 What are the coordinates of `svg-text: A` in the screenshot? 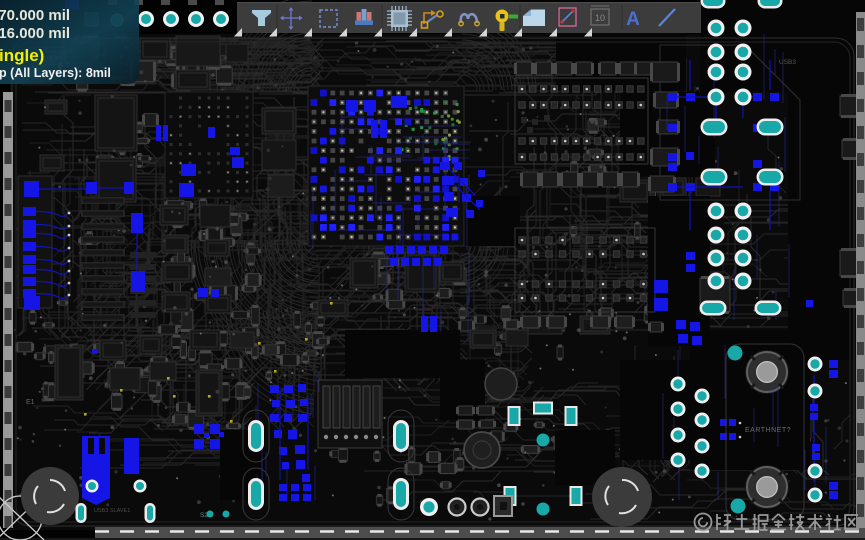 It's located at (633, 19).